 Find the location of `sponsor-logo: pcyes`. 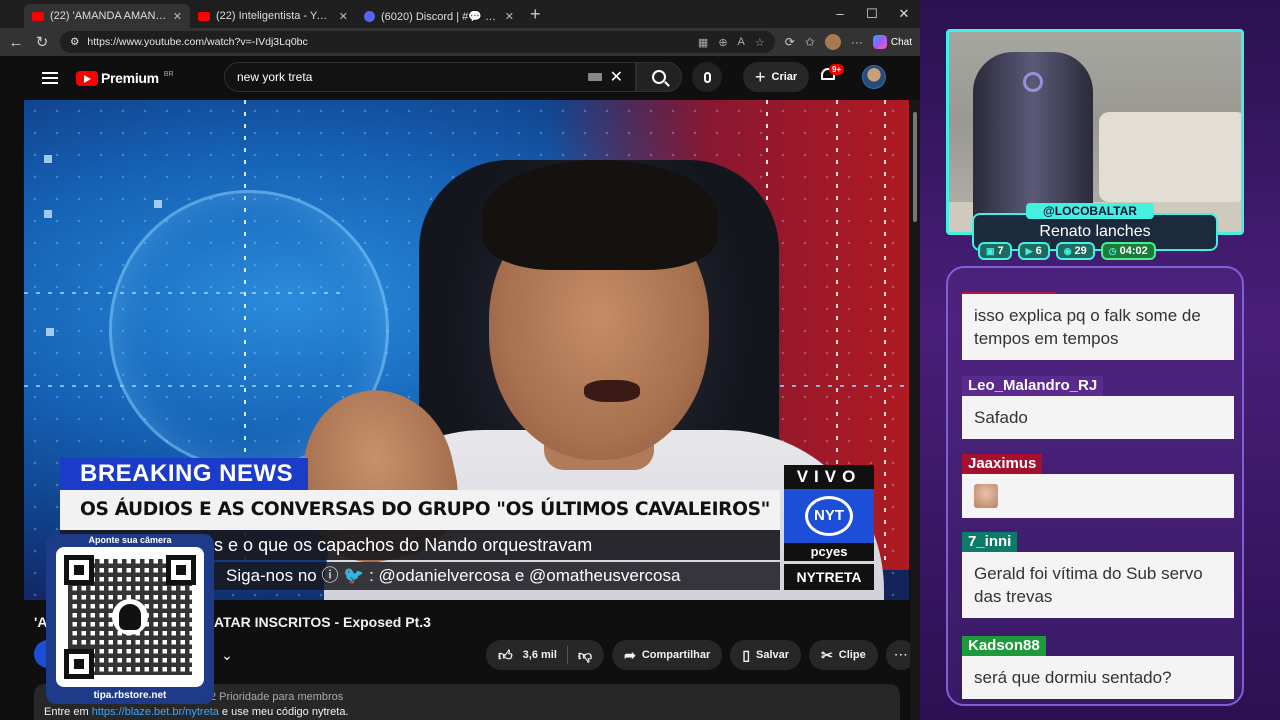

sponsor-logo: pcyes is located at coordinates (829, 552).